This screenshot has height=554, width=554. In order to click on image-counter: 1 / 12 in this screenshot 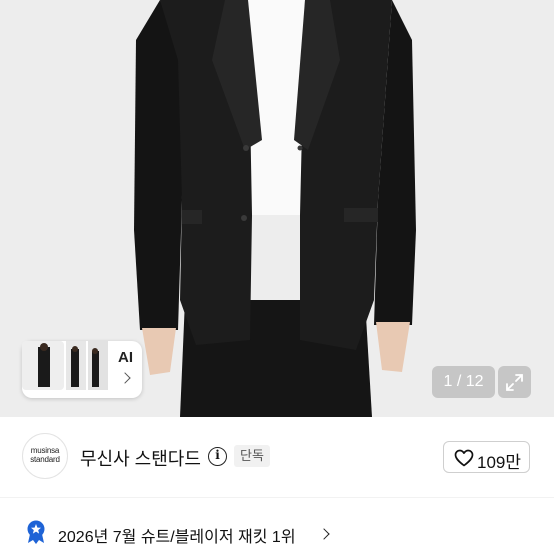, I will do `click(463, 382)`.